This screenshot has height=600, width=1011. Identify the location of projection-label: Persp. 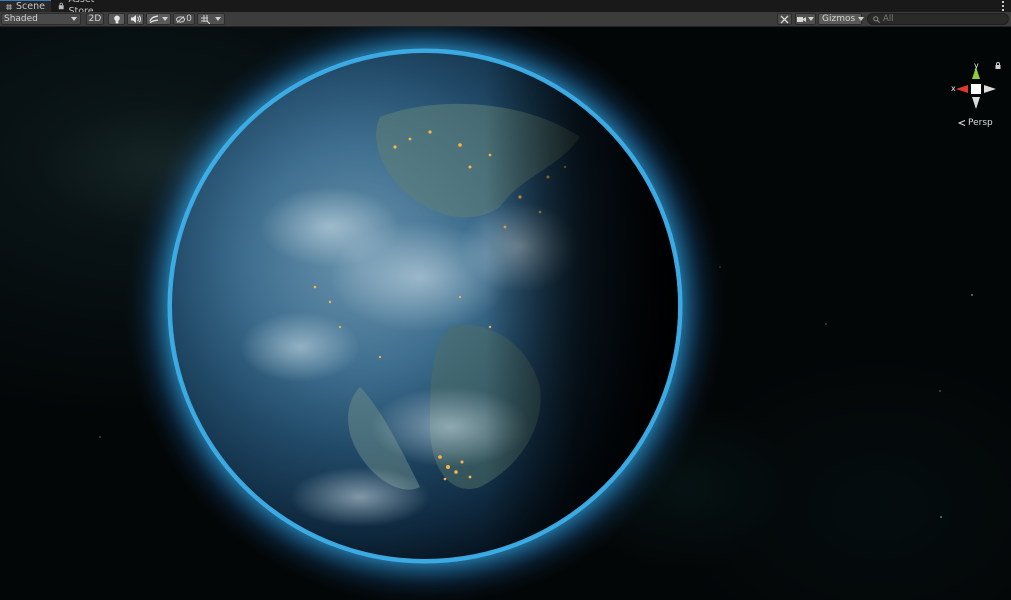
(980, 123).